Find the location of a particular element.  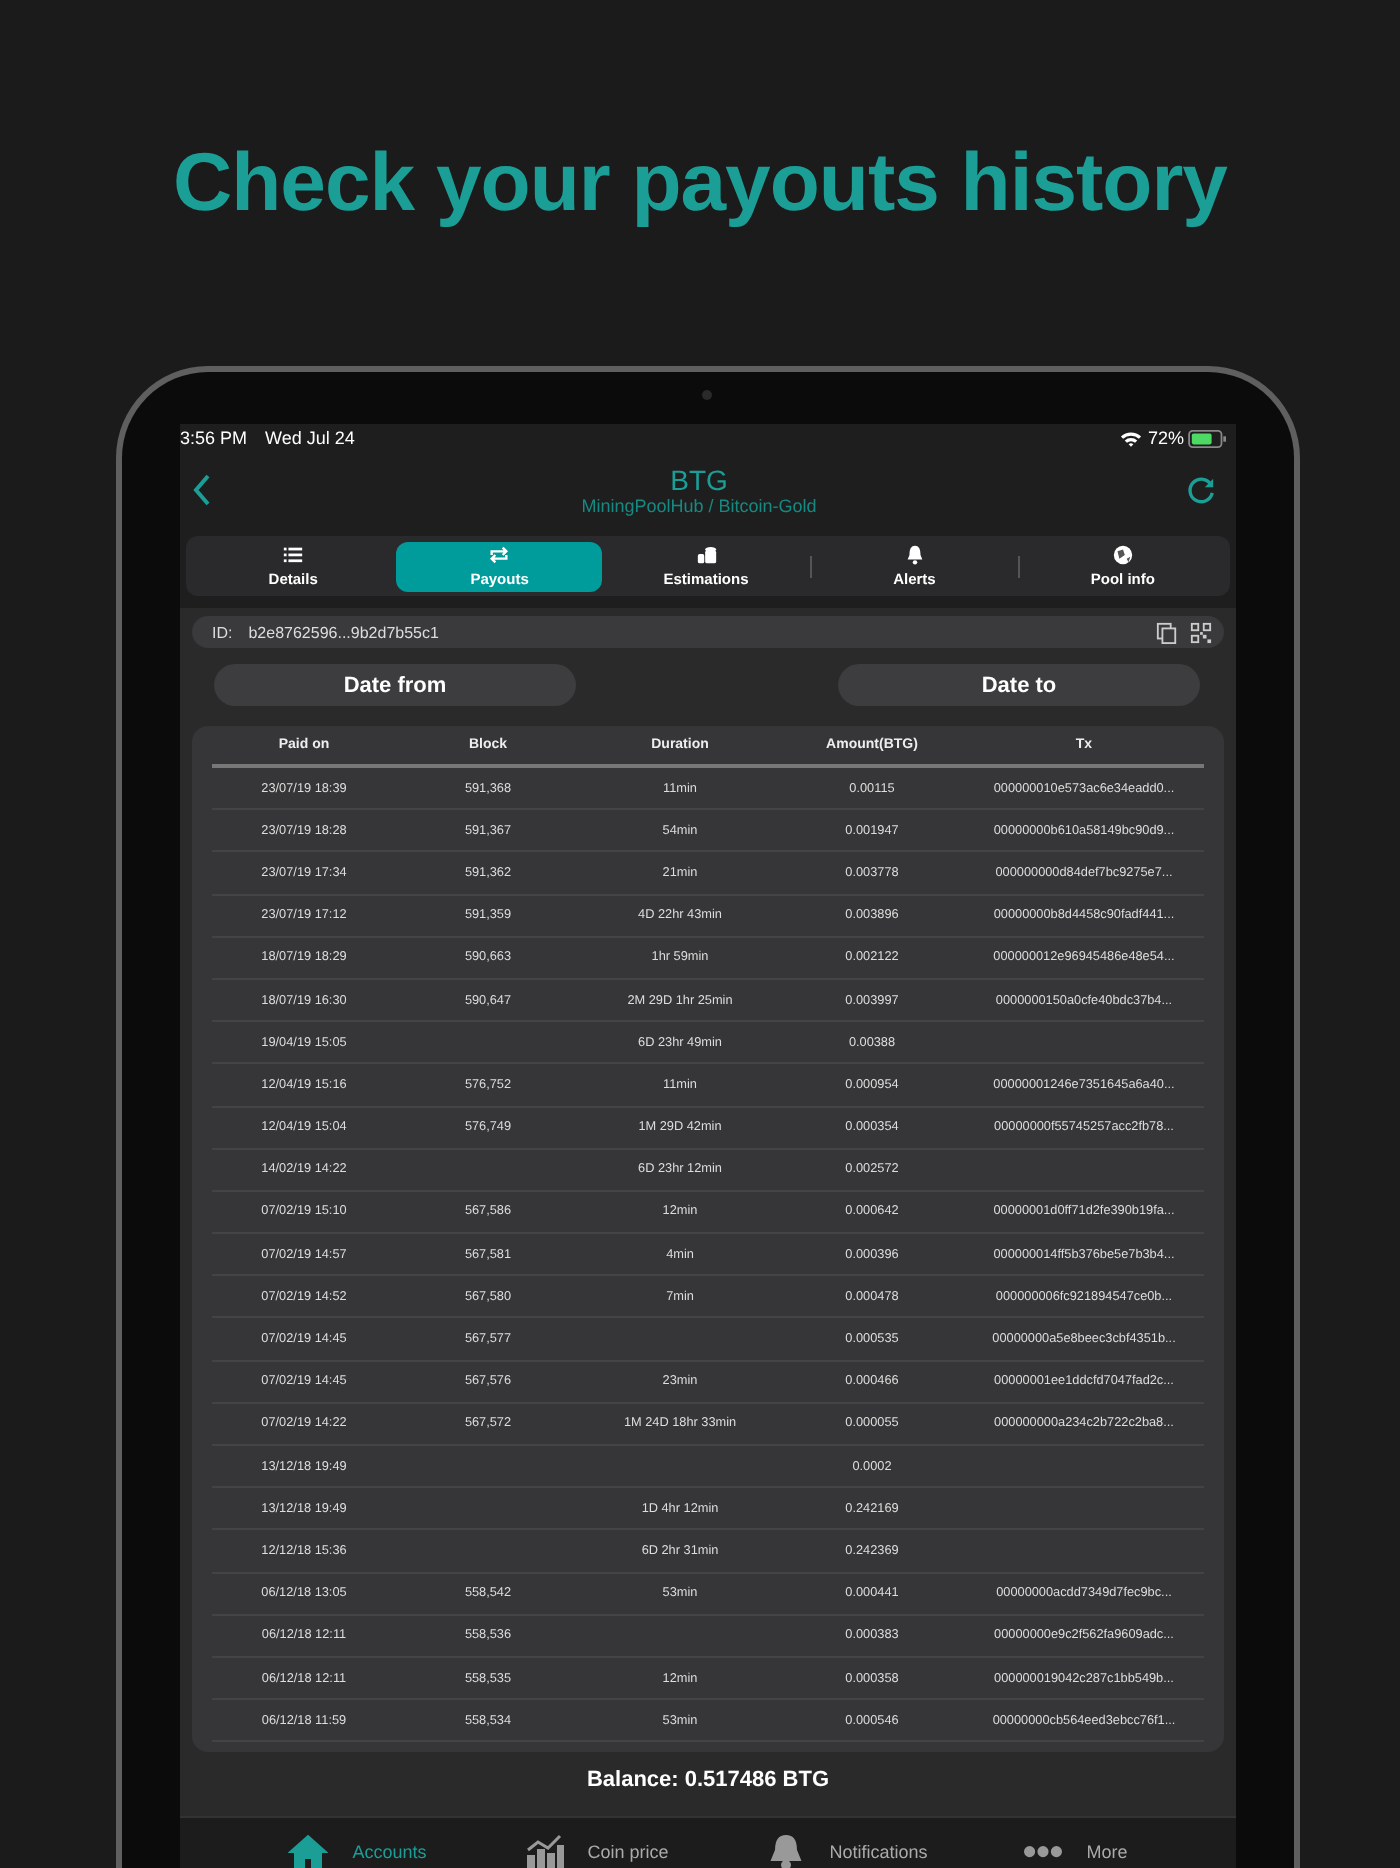

bottom-tab: Notifications is located at coordinates (846, 1851).